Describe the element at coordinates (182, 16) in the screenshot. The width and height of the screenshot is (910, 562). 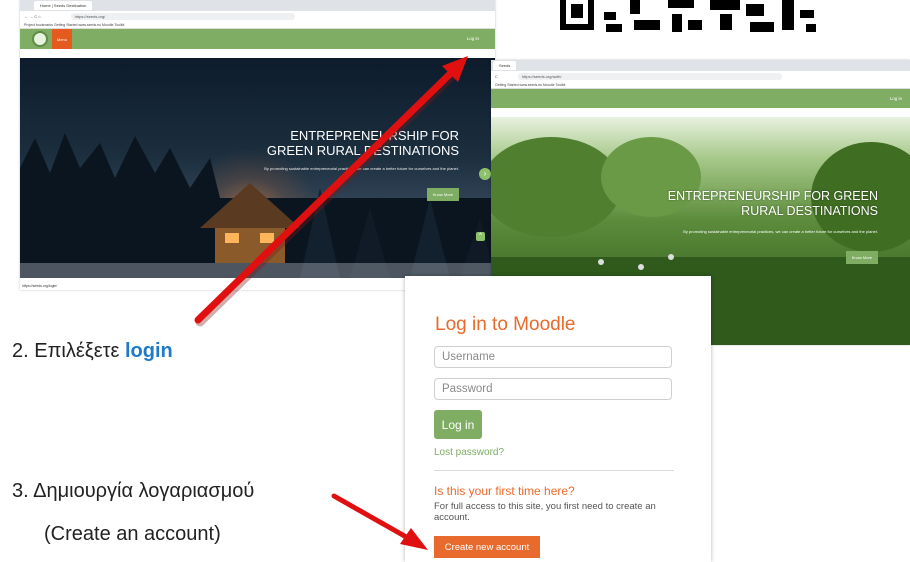
I see `address-bar: https://seeds.org/` at that location.